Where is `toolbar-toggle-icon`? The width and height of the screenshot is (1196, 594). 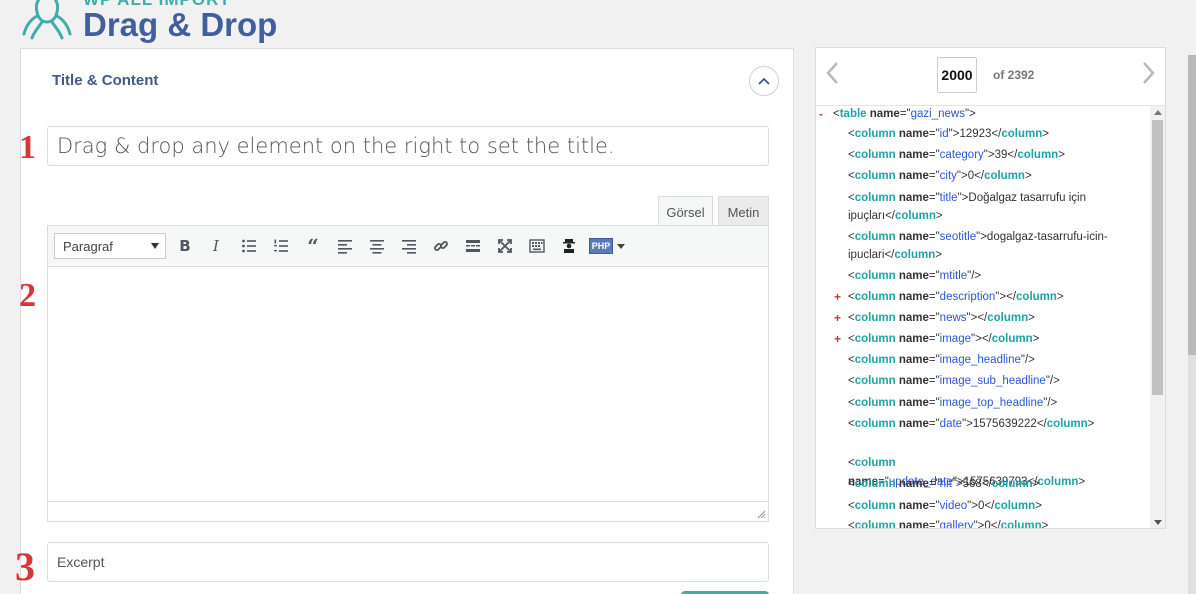
toolbar-toggle-icon is located at coordinates (537, 246).